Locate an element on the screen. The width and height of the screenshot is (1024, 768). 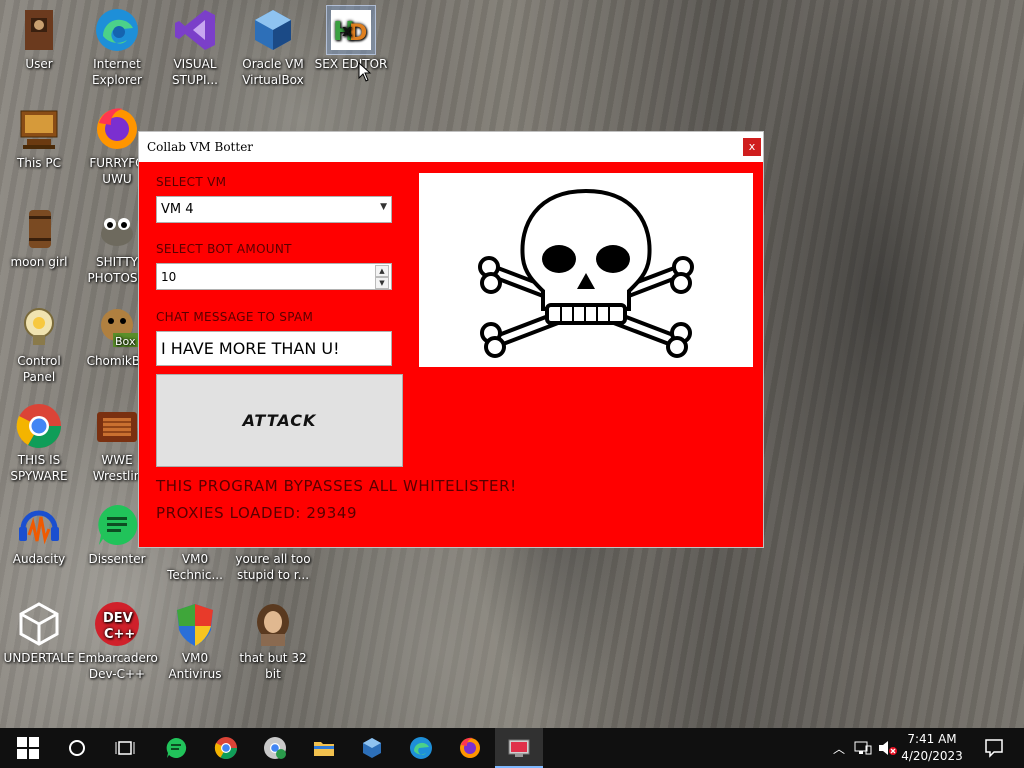
taskbar-dissenter is located at coordinates (176, 748).